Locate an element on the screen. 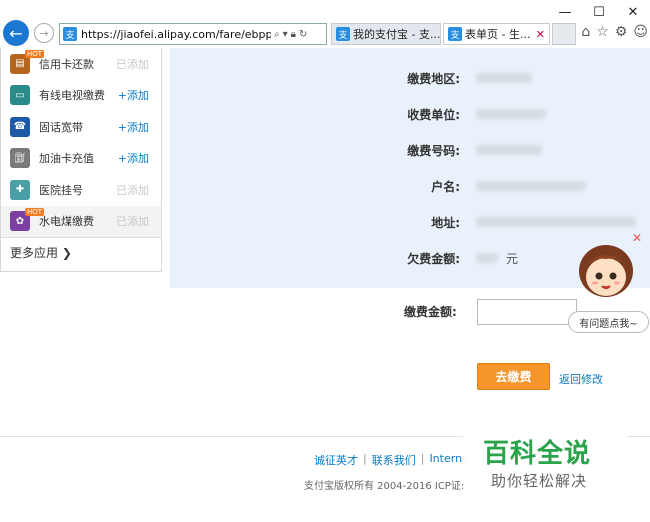 The width and height of the screenshot is (650, 522). minimize-button: — is located at coordinates (565, 12).